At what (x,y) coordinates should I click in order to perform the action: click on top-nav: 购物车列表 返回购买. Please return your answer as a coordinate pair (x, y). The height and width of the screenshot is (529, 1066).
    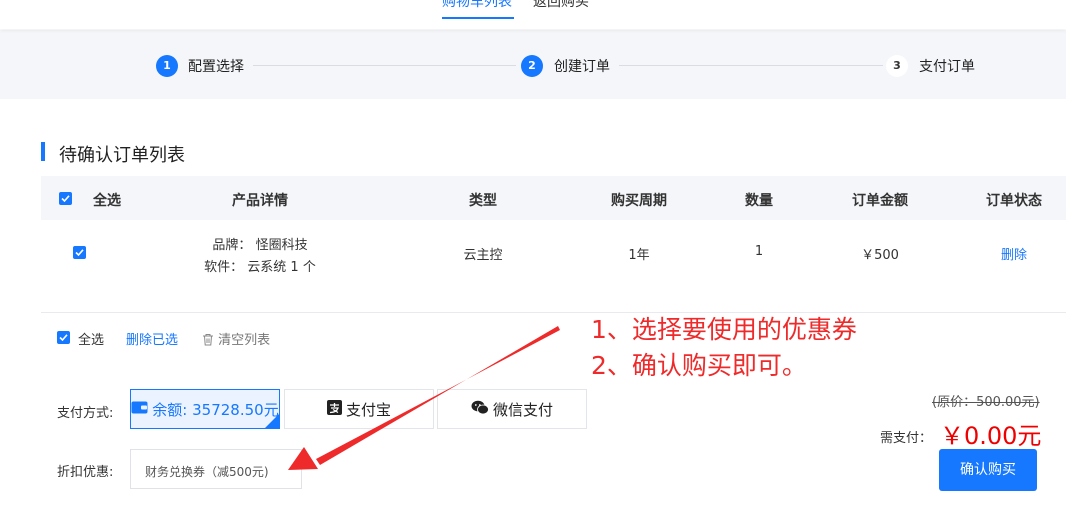
    Looking at the image, I should click on (533, 14).